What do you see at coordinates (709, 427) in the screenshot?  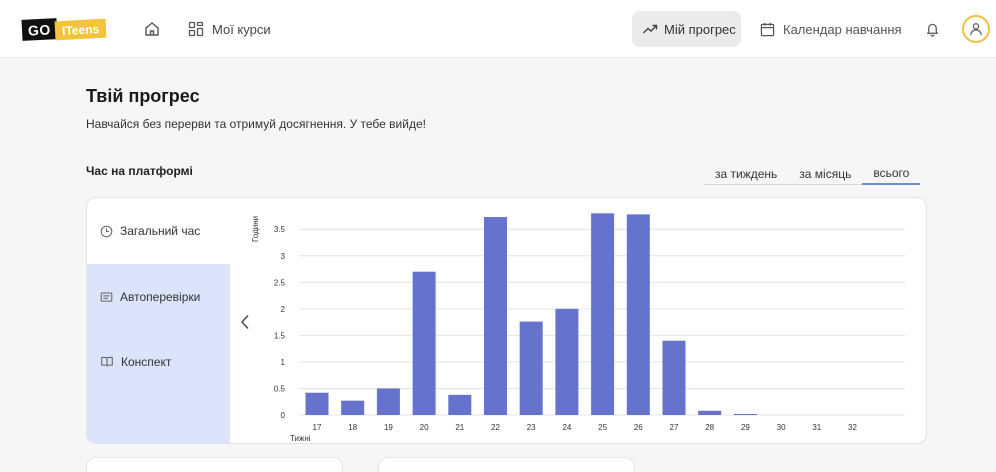 I see `x-tick-label: 28` at bounding box center [709, 427].